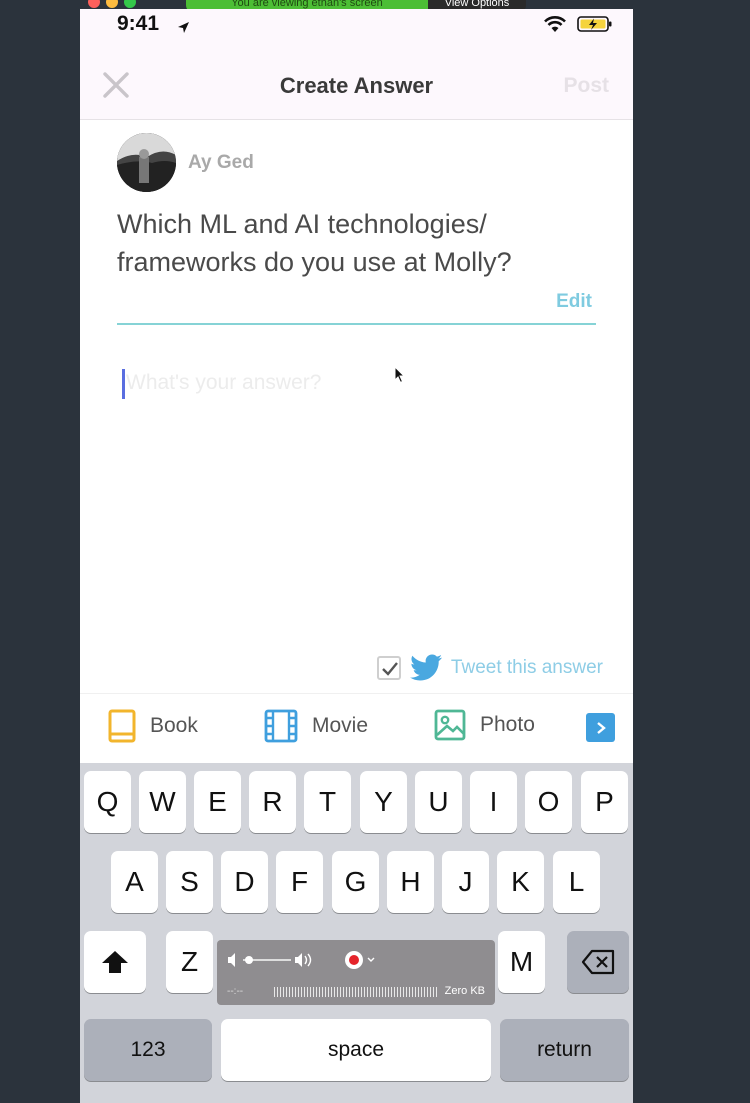 Image resolution: width=750 pixels, height=1103 pixels. What do you see at coordinates (272, 960) in the screenshot?
I see `volume-slider` at bounding box center [272, 960].